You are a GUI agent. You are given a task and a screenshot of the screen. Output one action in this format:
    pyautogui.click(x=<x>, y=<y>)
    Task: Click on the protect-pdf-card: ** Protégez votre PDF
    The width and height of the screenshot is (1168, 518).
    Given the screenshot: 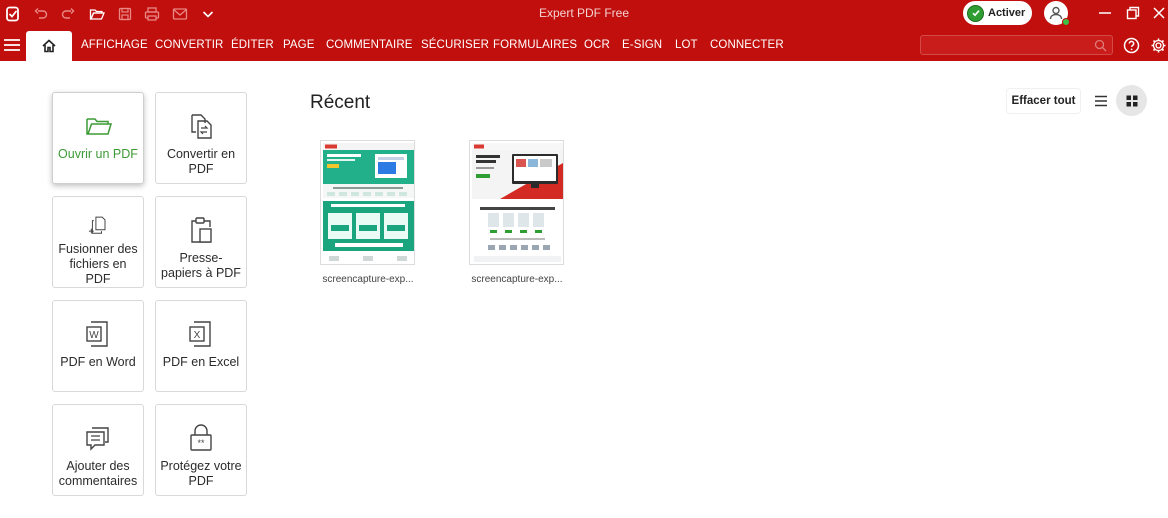 What is the action you would take?
    pyautogui.click(x=201, y=450)
    